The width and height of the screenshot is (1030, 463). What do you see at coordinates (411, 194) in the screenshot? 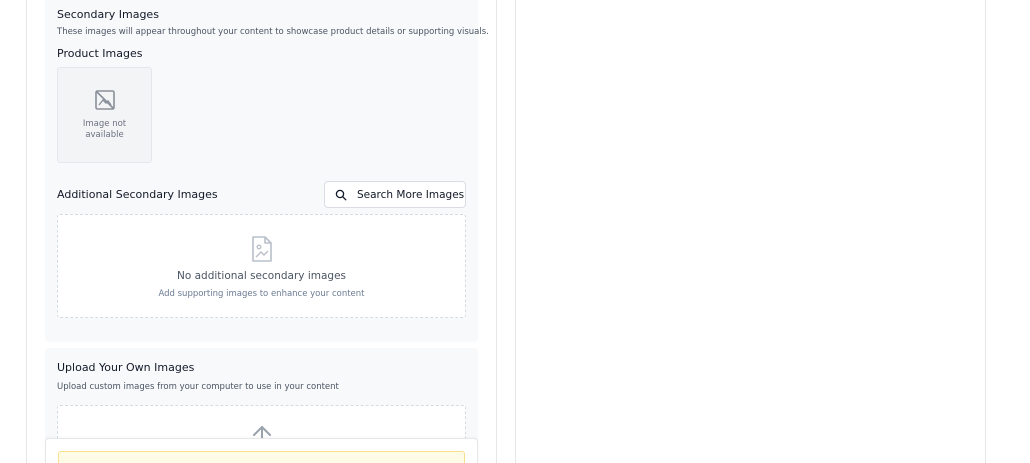
I see `search-more-images-label: Search More Images` at bounding box center [411, 194].